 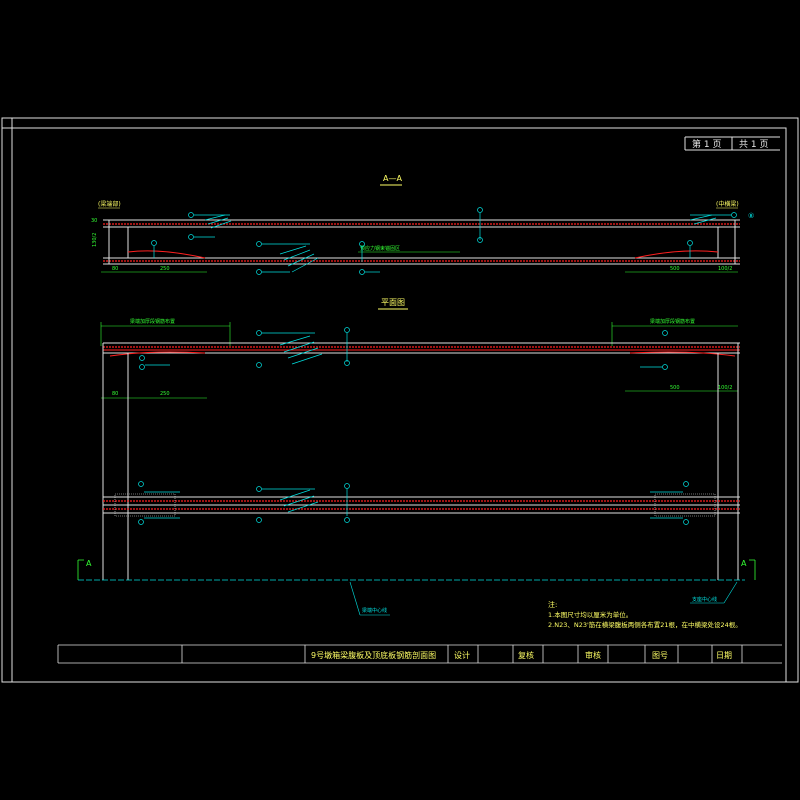 What do you see at coordinates (725, 388) in the screenshot?
I see `plan-dim-right-b: 100/2` at bounding box center [725, 388].